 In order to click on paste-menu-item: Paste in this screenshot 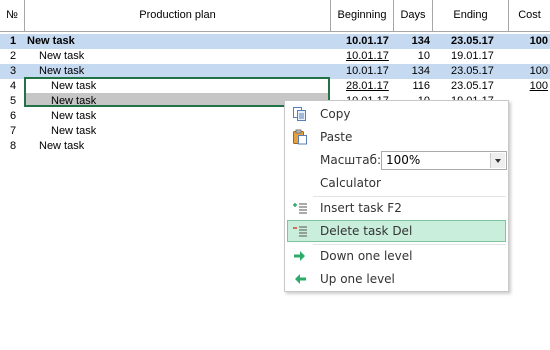, I will do `click(396, 137)`.